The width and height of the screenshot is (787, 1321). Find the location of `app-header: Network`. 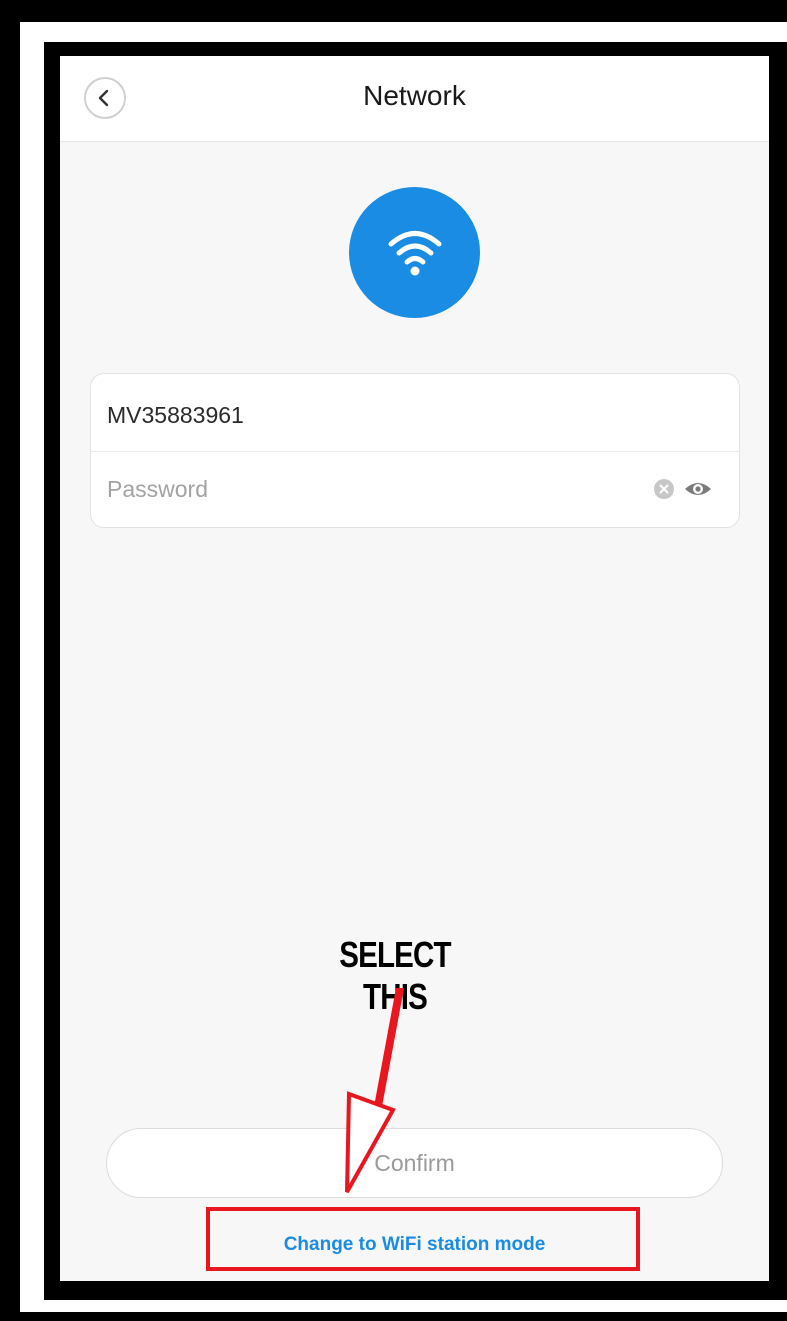

app-header: Network is located at coordinates (414, 99).